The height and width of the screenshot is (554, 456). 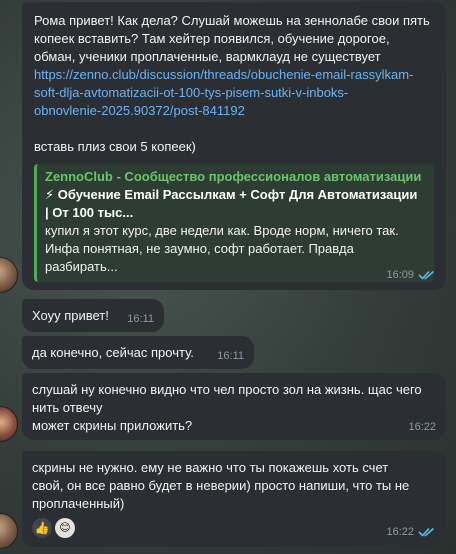 What do you see at coordinates (53, 528) in the screenshot?
I see `reactions: 👍 😊` at bounding box center [53, 528].